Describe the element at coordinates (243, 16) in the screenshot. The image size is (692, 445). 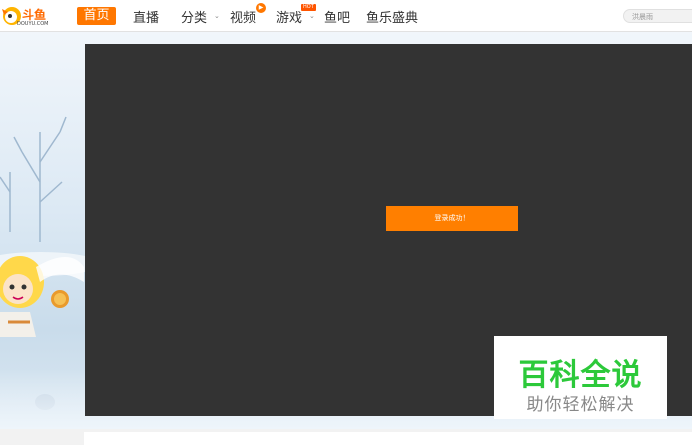
I see `nav-video: 视频` at that location.